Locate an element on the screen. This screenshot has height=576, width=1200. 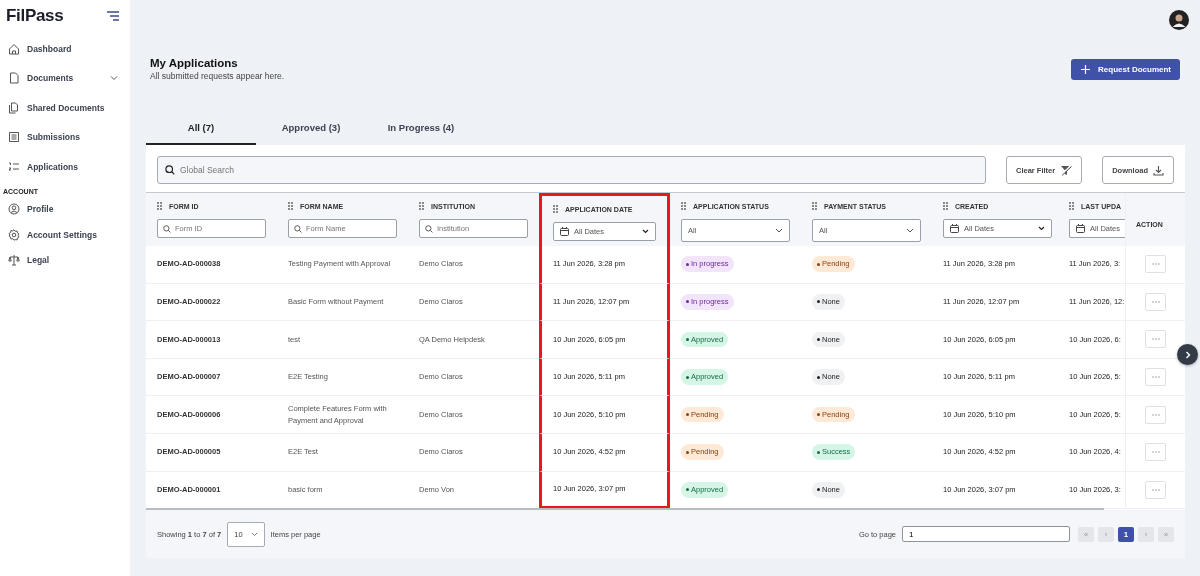
sidebar-item: Submissions is located at coordinates (65, 137).